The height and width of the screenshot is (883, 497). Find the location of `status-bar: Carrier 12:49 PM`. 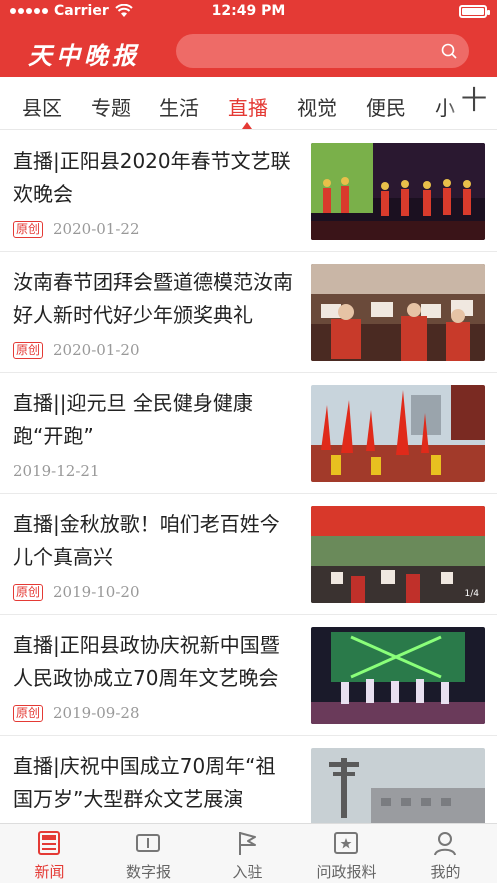

status-bar: Carrier 12:49 PM is located at coordinates (248, 12).